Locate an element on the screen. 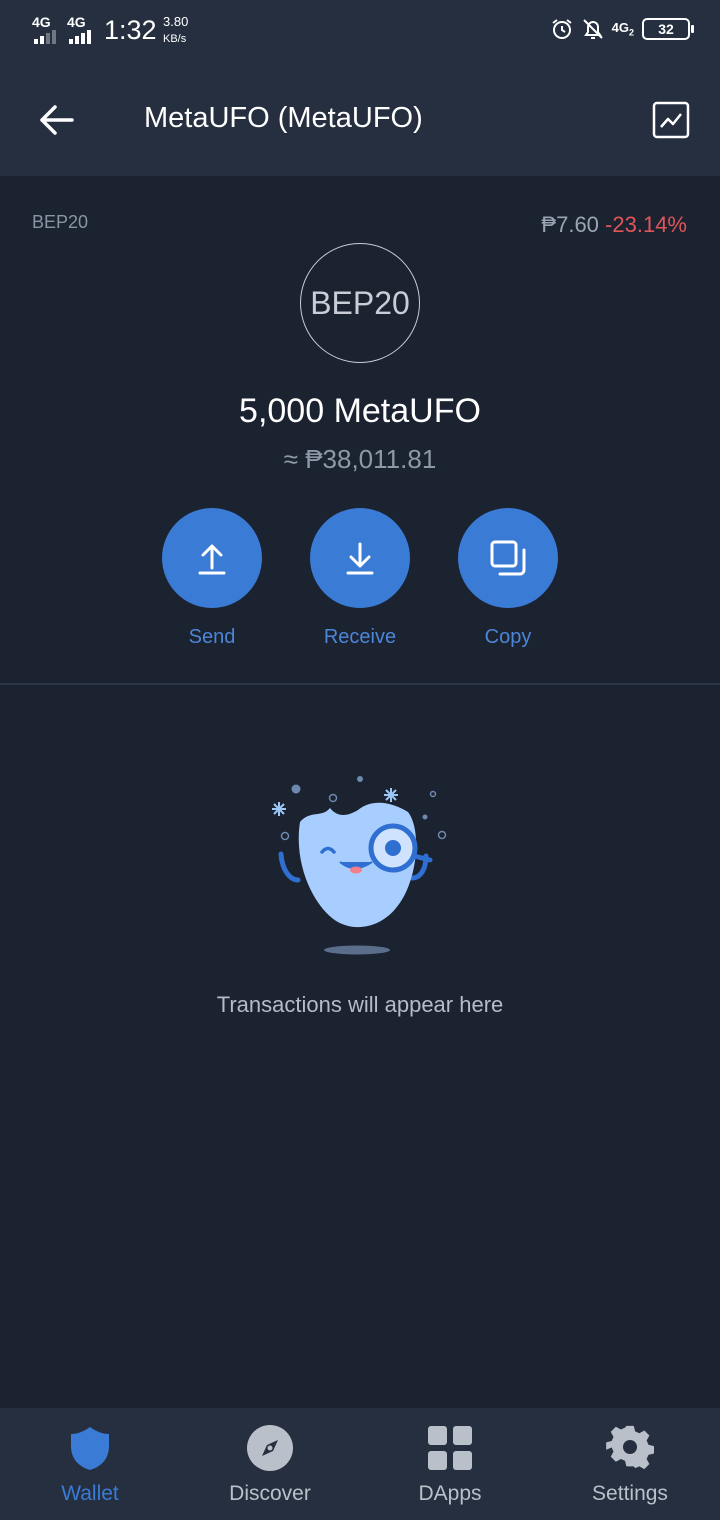  receive-label: Receive is located at coordinates (360, 637).